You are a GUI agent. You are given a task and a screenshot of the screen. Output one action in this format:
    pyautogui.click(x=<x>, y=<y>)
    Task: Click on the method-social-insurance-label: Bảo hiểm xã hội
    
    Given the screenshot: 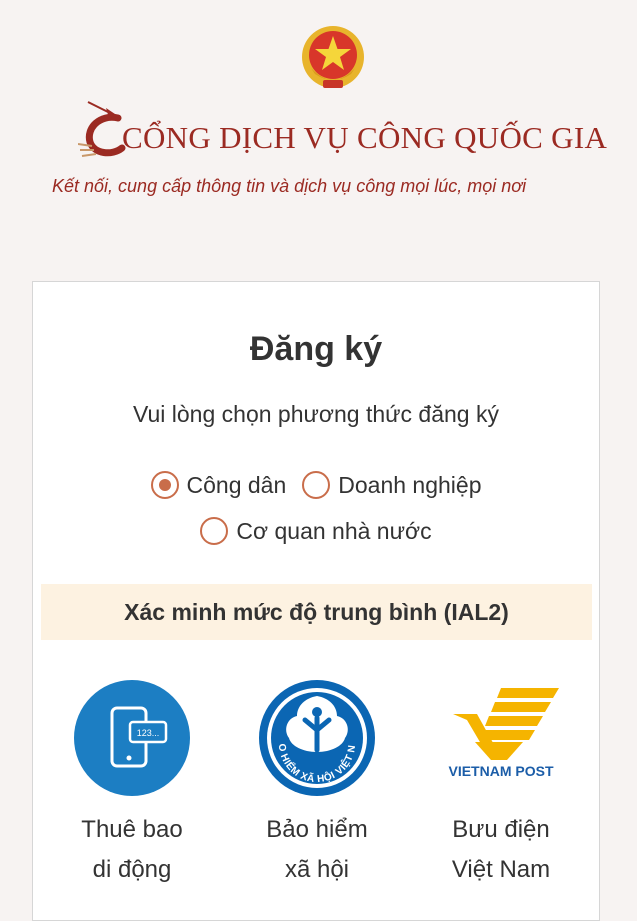 What is the action you would take?
    pyautogui.click(x=317, y=849)
    